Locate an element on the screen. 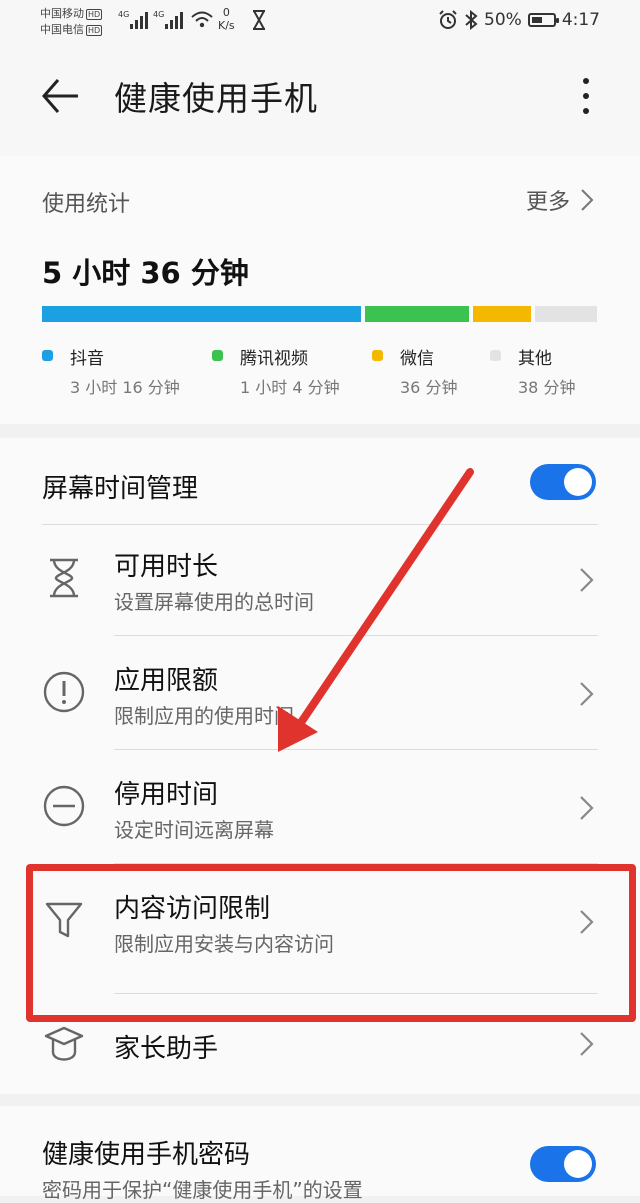 This screenshot has height=1203, width=640. graduation-cap-icon is located at coordinates (64, 1043).